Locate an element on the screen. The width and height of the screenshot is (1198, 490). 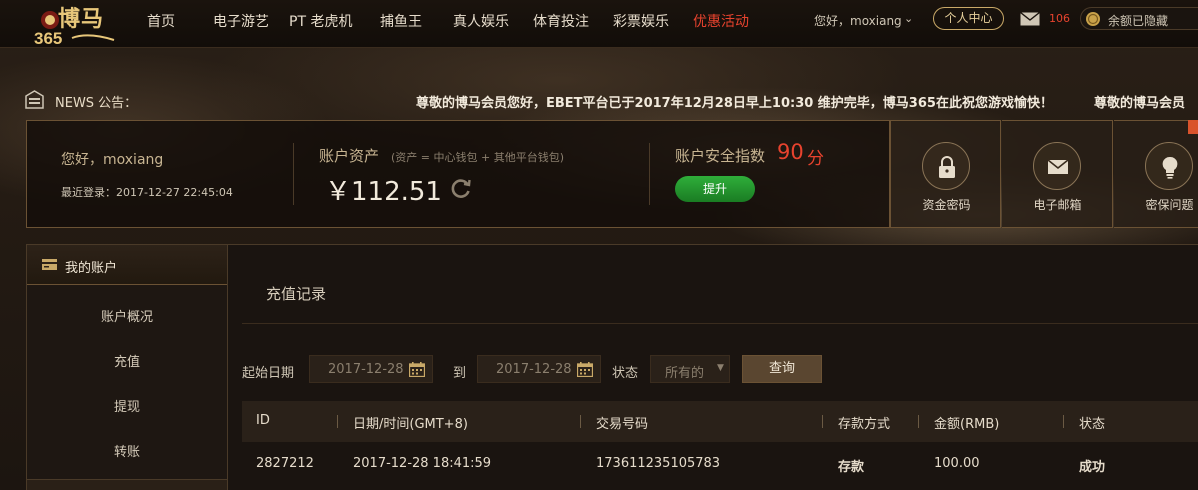
tile-label: 资金密码 is located at coordinates (946, 205).